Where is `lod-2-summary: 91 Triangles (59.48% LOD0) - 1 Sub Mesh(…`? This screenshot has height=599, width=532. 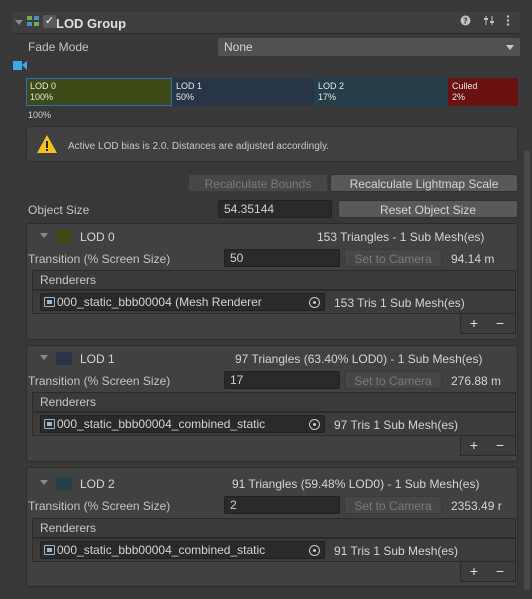 lod-2-summary: 91 Triangles (59.48% LOD0) - 1 Sub Mesh(… is located at coordinates (356, 484).